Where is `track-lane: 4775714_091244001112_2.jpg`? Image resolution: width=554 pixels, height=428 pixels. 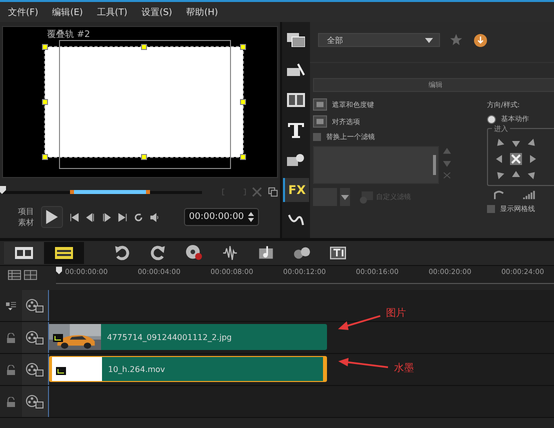 track-lane: 4775714_091244001112_2.jpg is located at coordinates (301, 337).